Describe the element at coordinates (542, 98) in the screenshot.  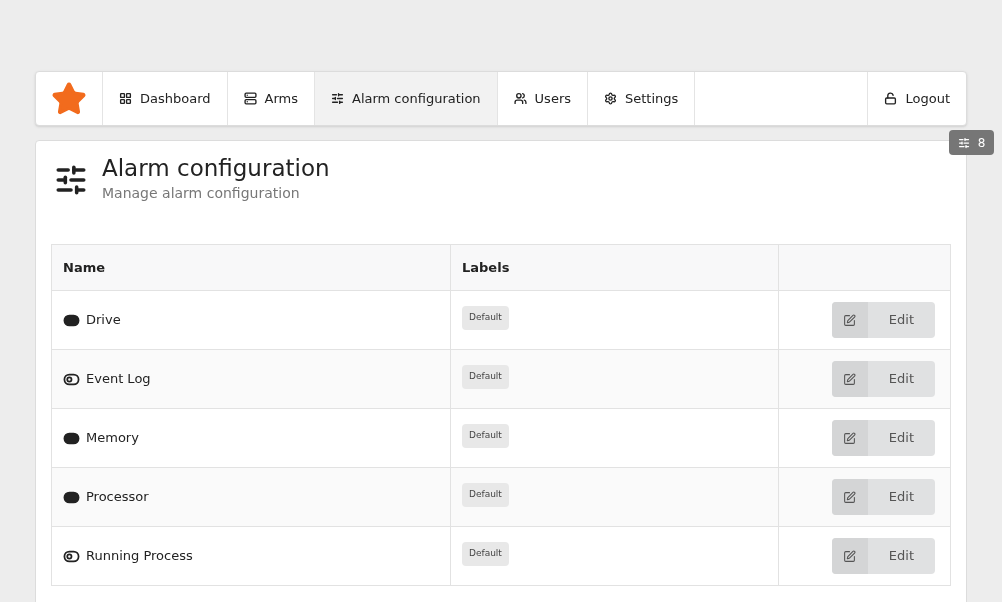
I see `nav-tab: Users` at that location.